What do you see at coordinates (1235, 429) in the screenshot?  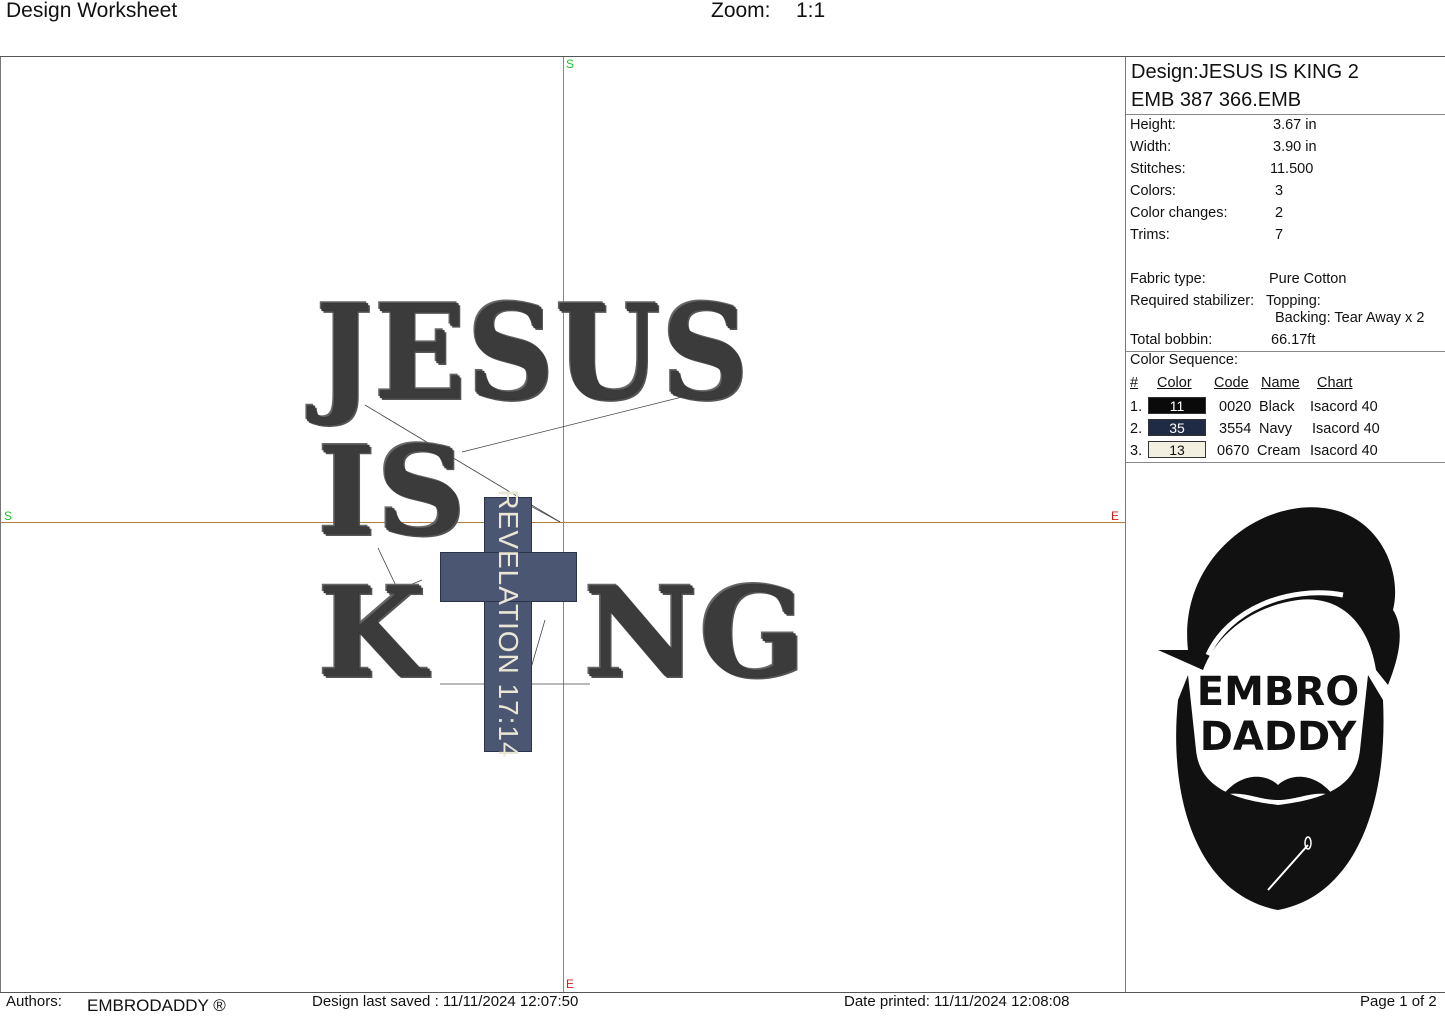 I see `color-code: 3554` at bounding box center [1235, 429].